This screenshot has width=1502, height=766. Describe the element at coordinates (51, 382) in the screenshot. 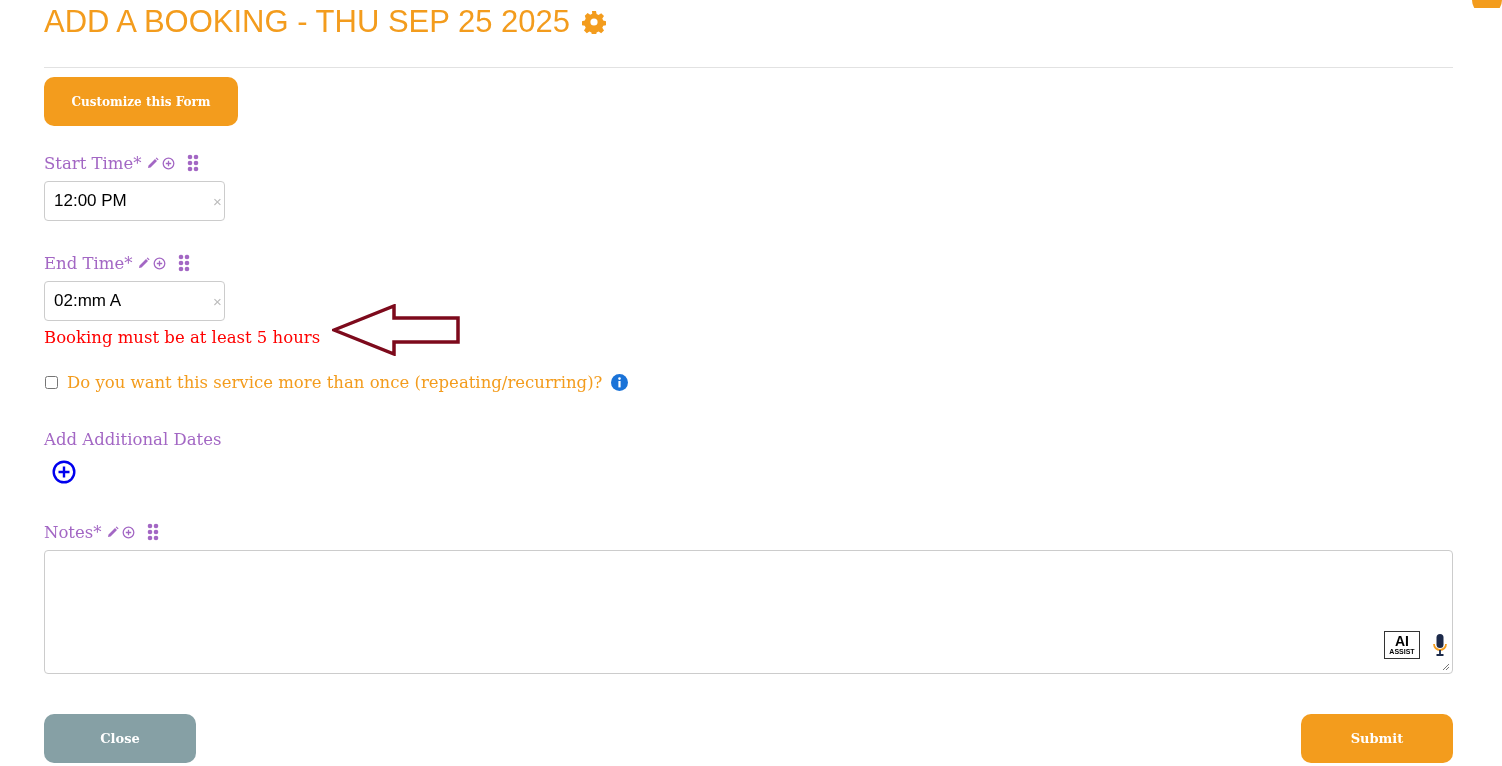

I see `checkbox` at that location.